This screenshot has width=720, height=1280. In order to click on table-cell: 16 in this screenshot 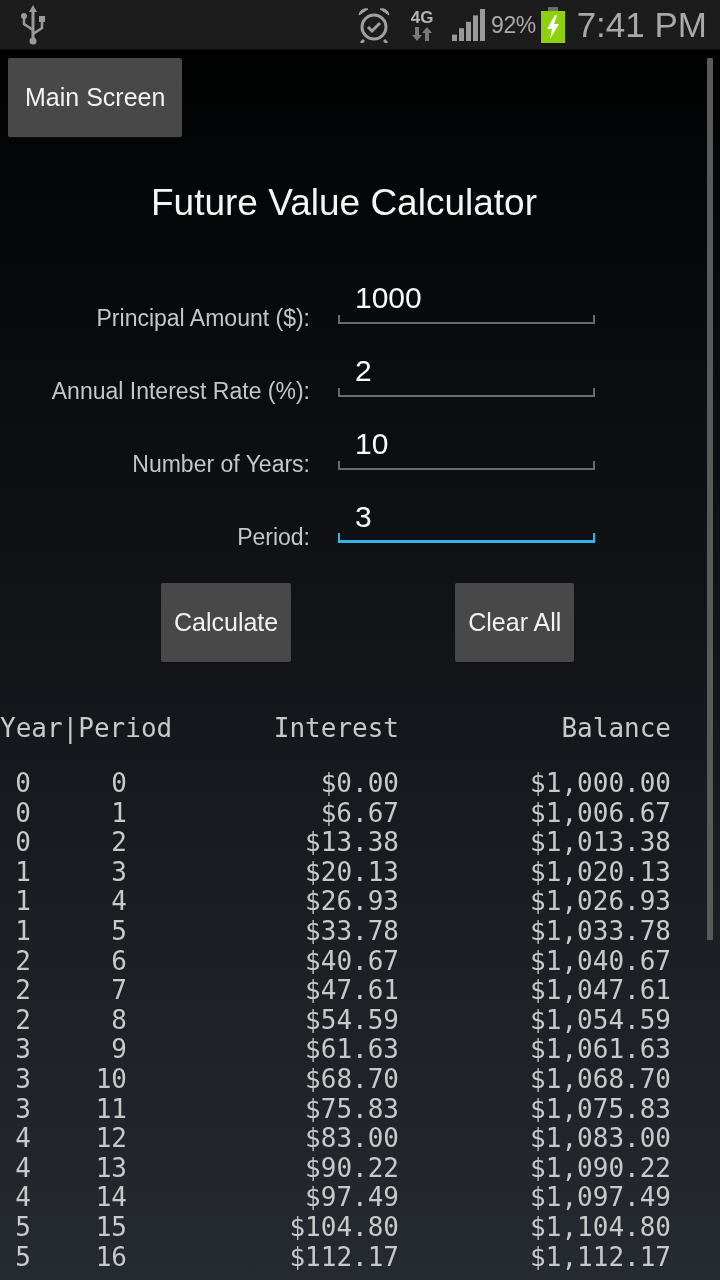, I will do `click(111, 1257)`.